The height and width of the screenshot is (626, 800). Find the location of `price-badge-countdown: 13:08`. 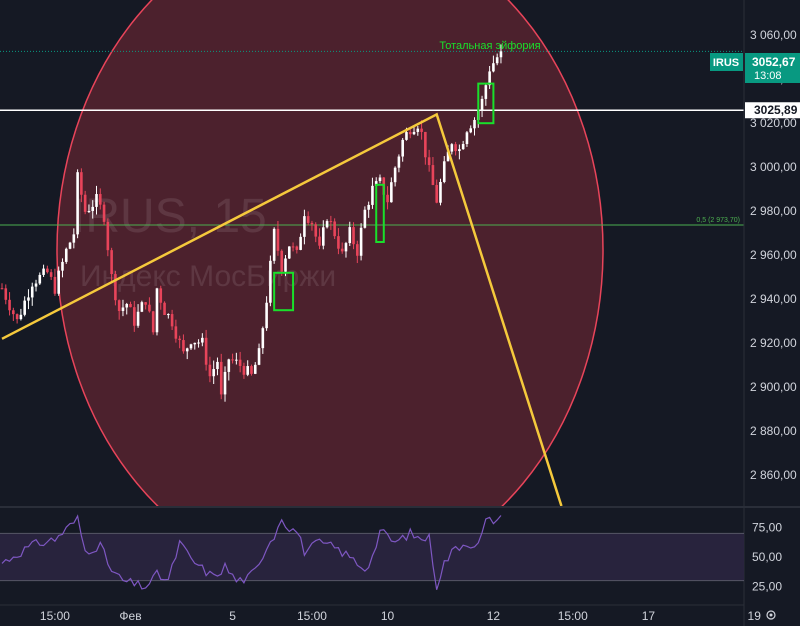

price-badge-countdown: 13:08 is located at coordinates (768, 76).